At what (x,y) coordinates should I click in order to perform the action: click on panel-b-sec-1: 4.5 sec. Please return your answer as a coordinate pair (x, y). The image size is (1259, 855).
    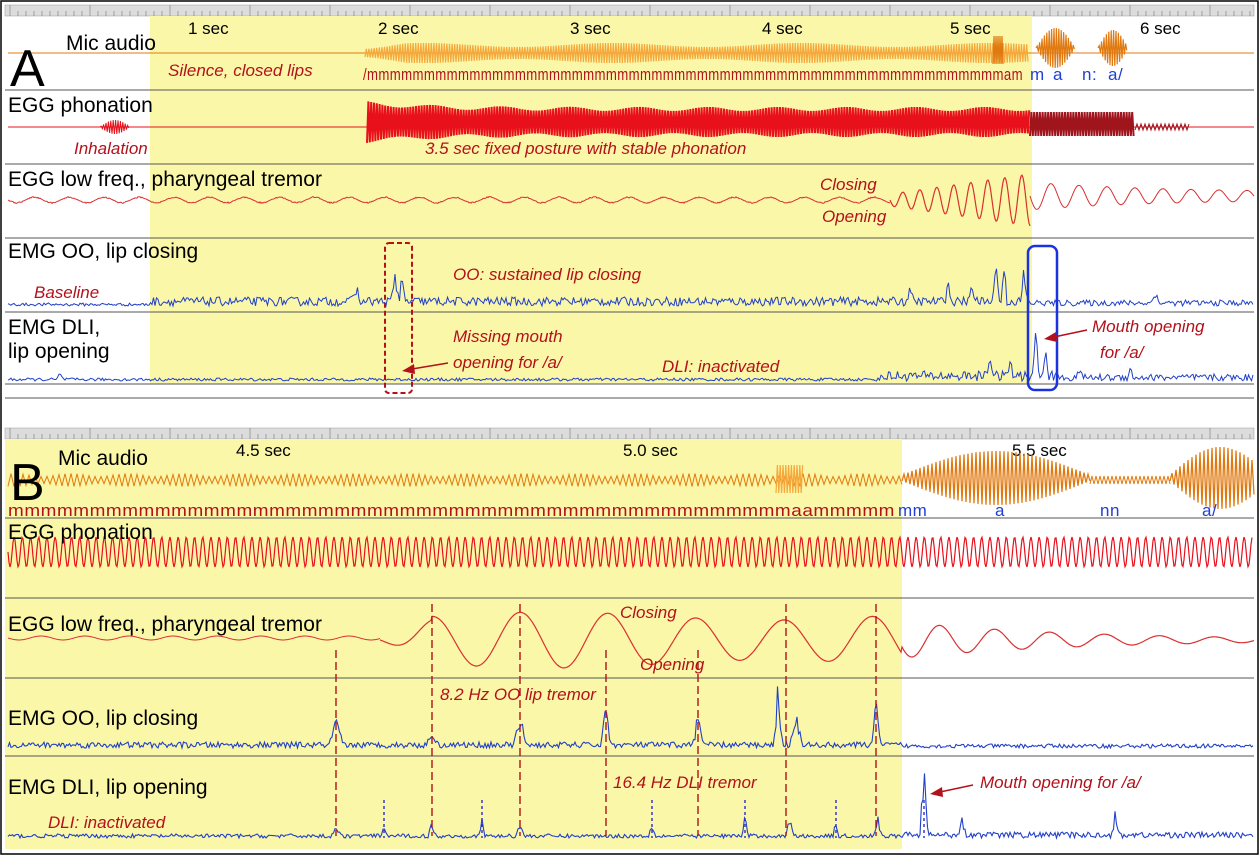
    Looking at the image, I should click on (263, 450).